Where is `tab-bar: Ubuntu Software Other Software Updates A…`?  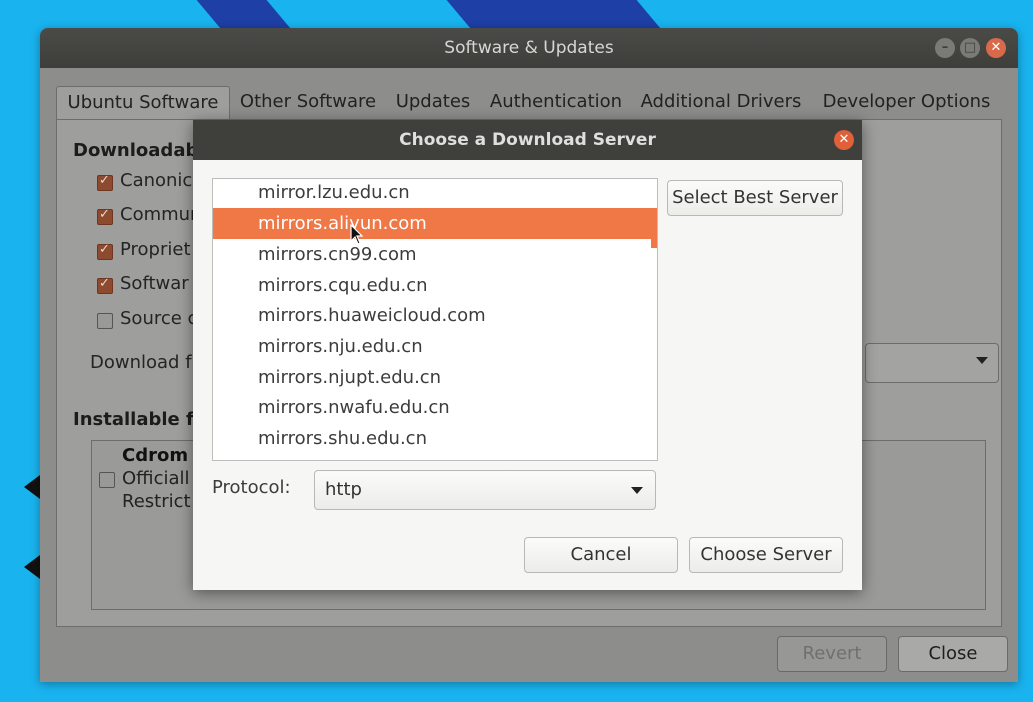 tab-bar: Ubuntu Software Other Software Updates A… is located at coordinates (529, 103).